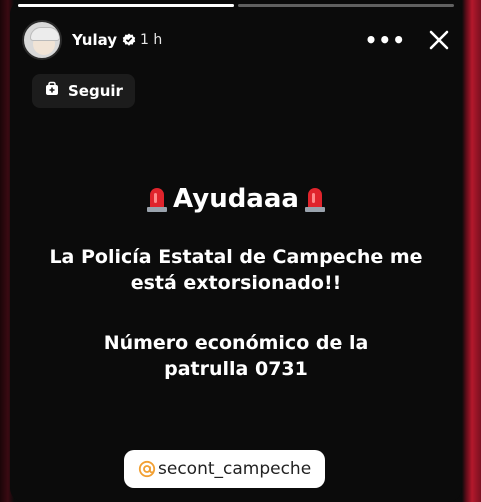  What do you see at coordinates (385, 40) in the screenshot?
I see `more-options-button: •••` at bounding box center [385, 40].